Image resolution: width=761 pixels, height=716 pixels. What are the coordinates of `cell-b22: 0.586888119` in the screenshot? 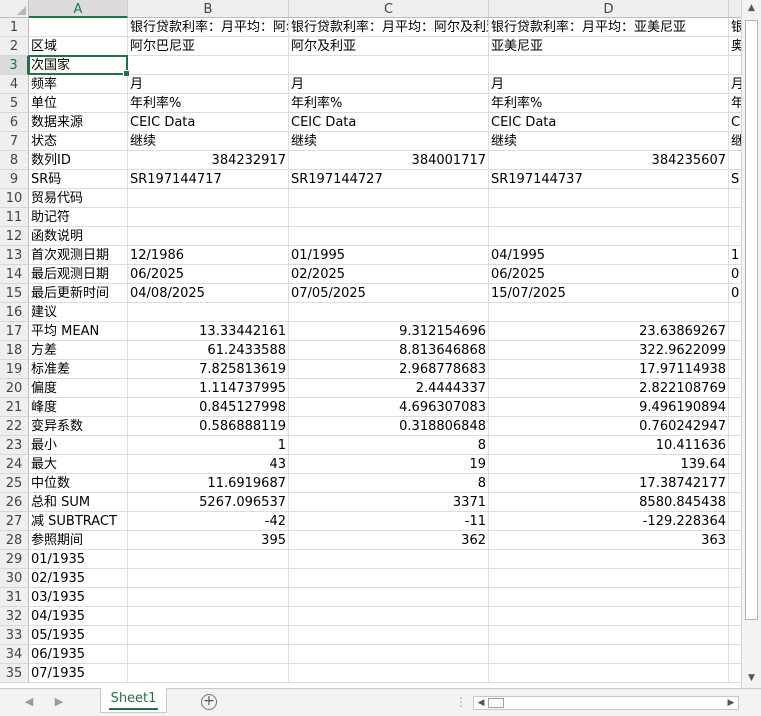 It's located at (208, 426).